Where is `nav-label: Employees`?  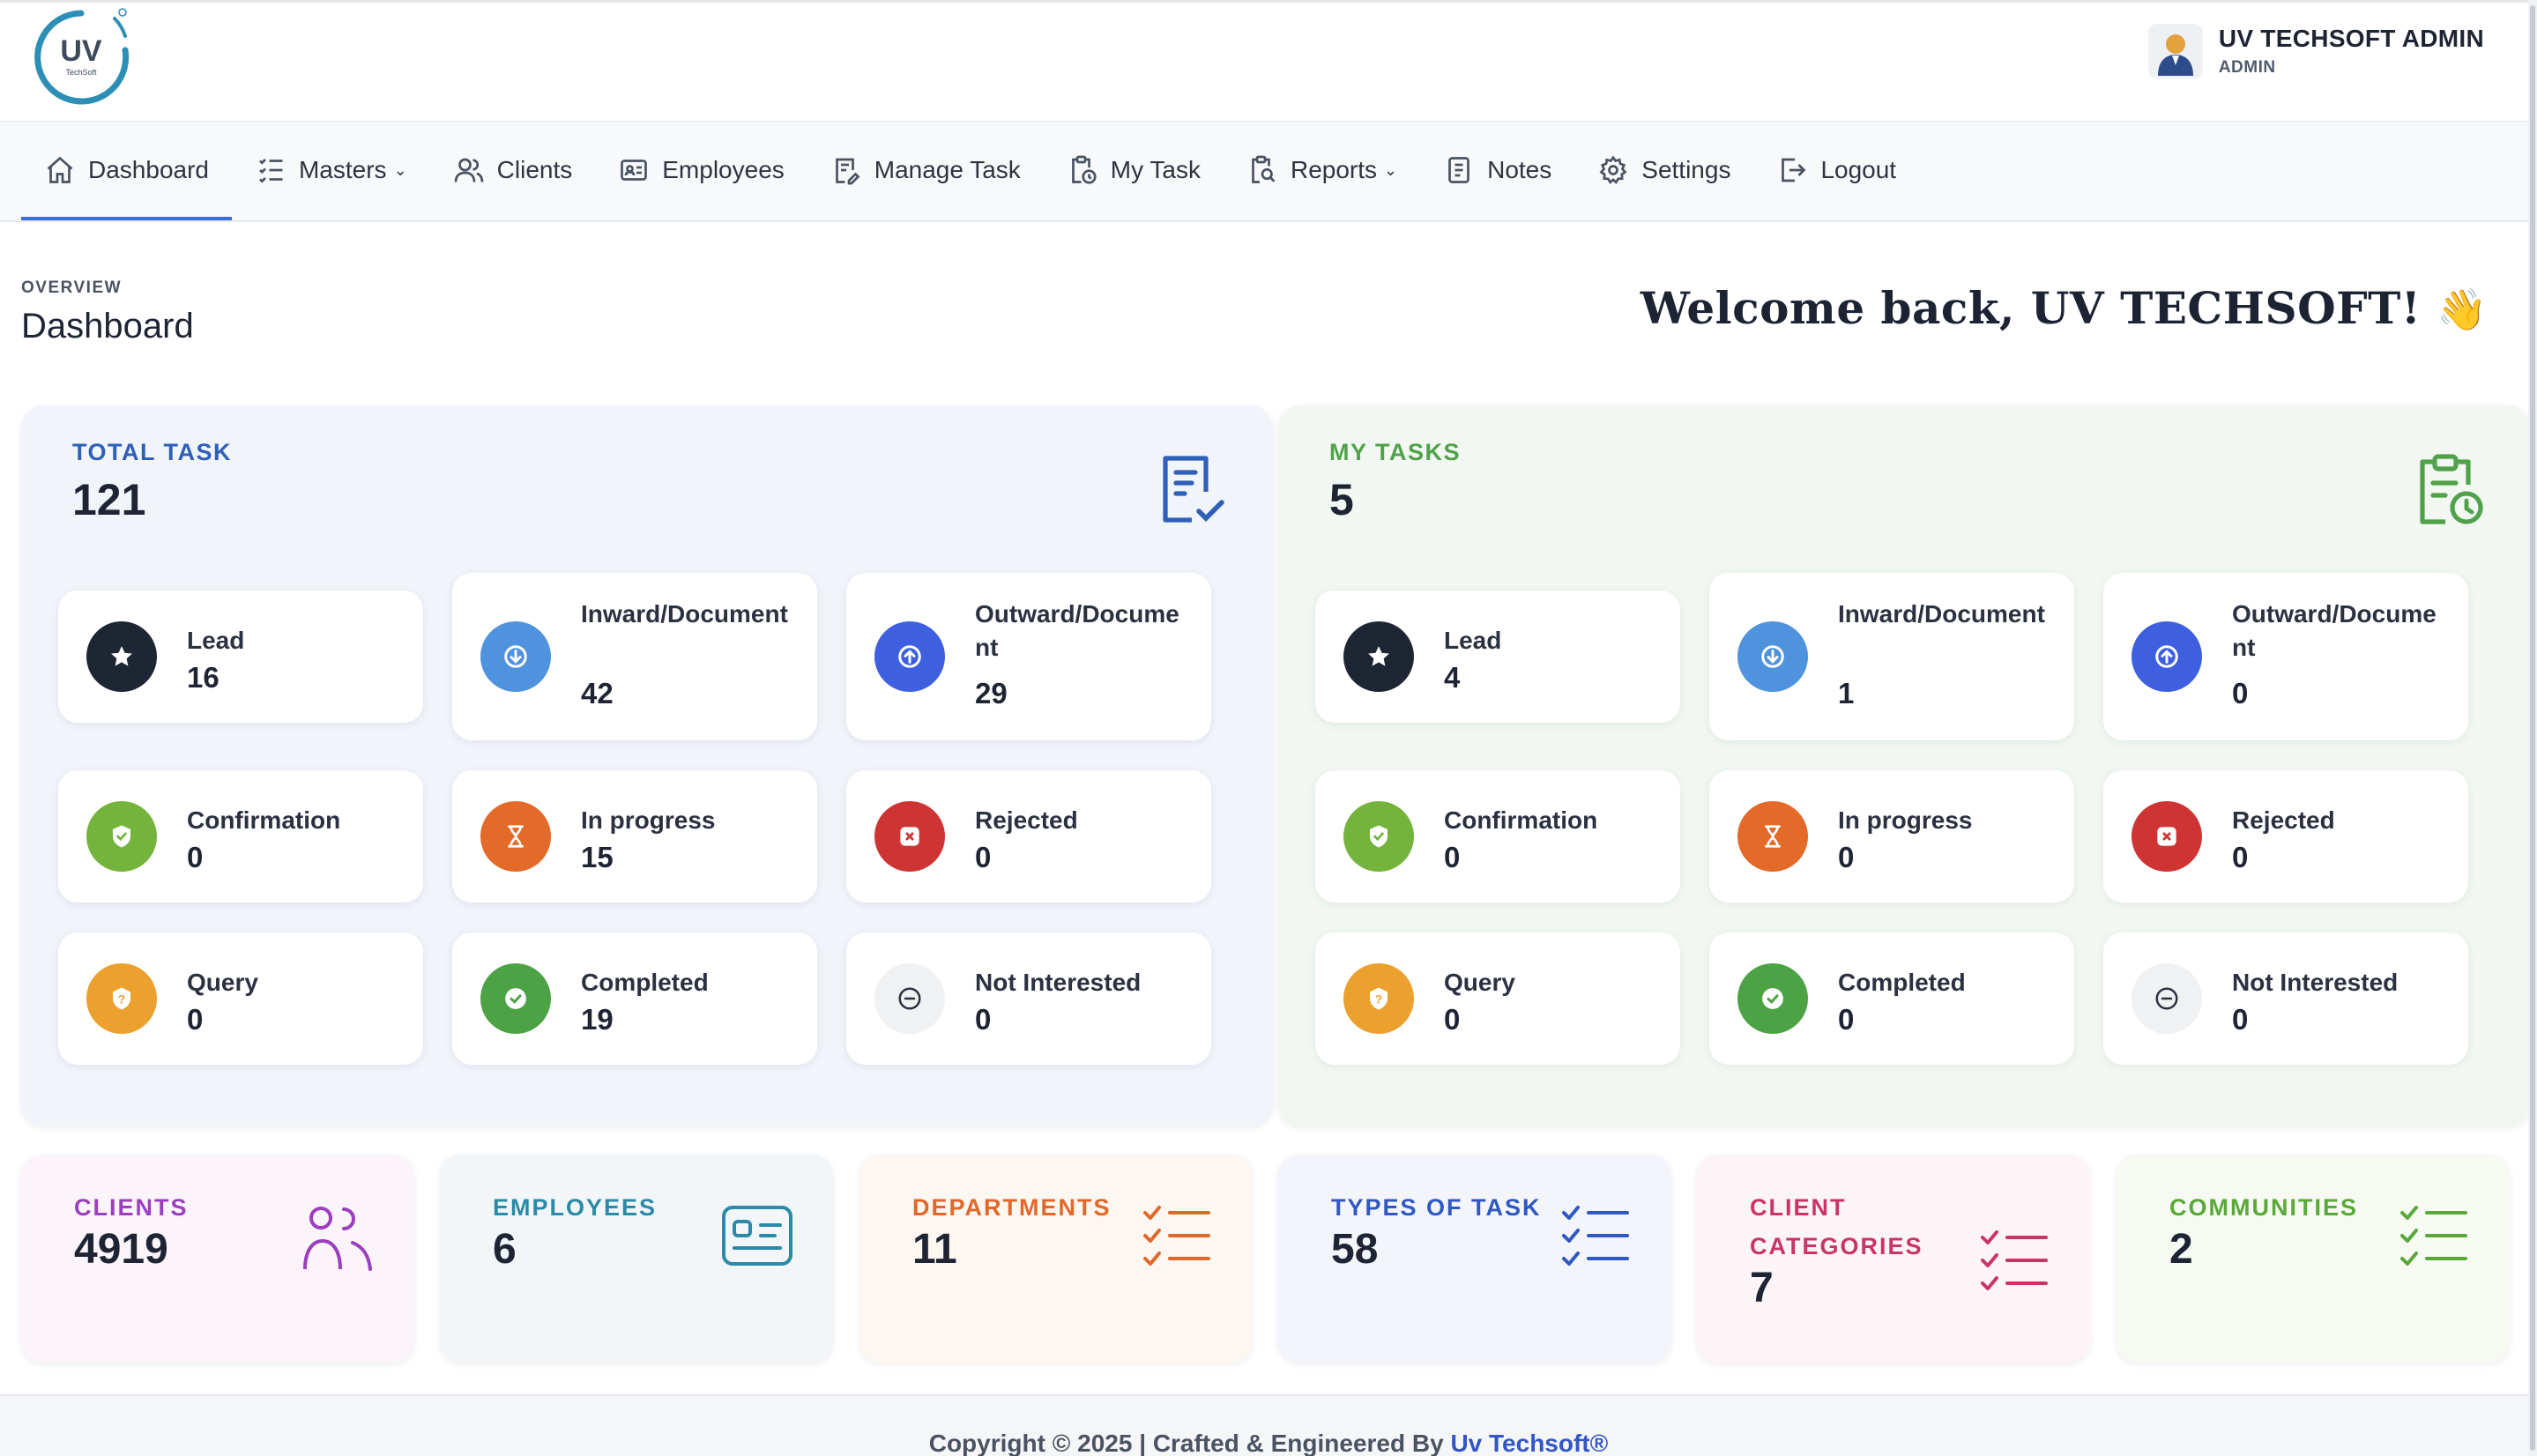
nav-label: Employees is located at coordinates (723, 169).